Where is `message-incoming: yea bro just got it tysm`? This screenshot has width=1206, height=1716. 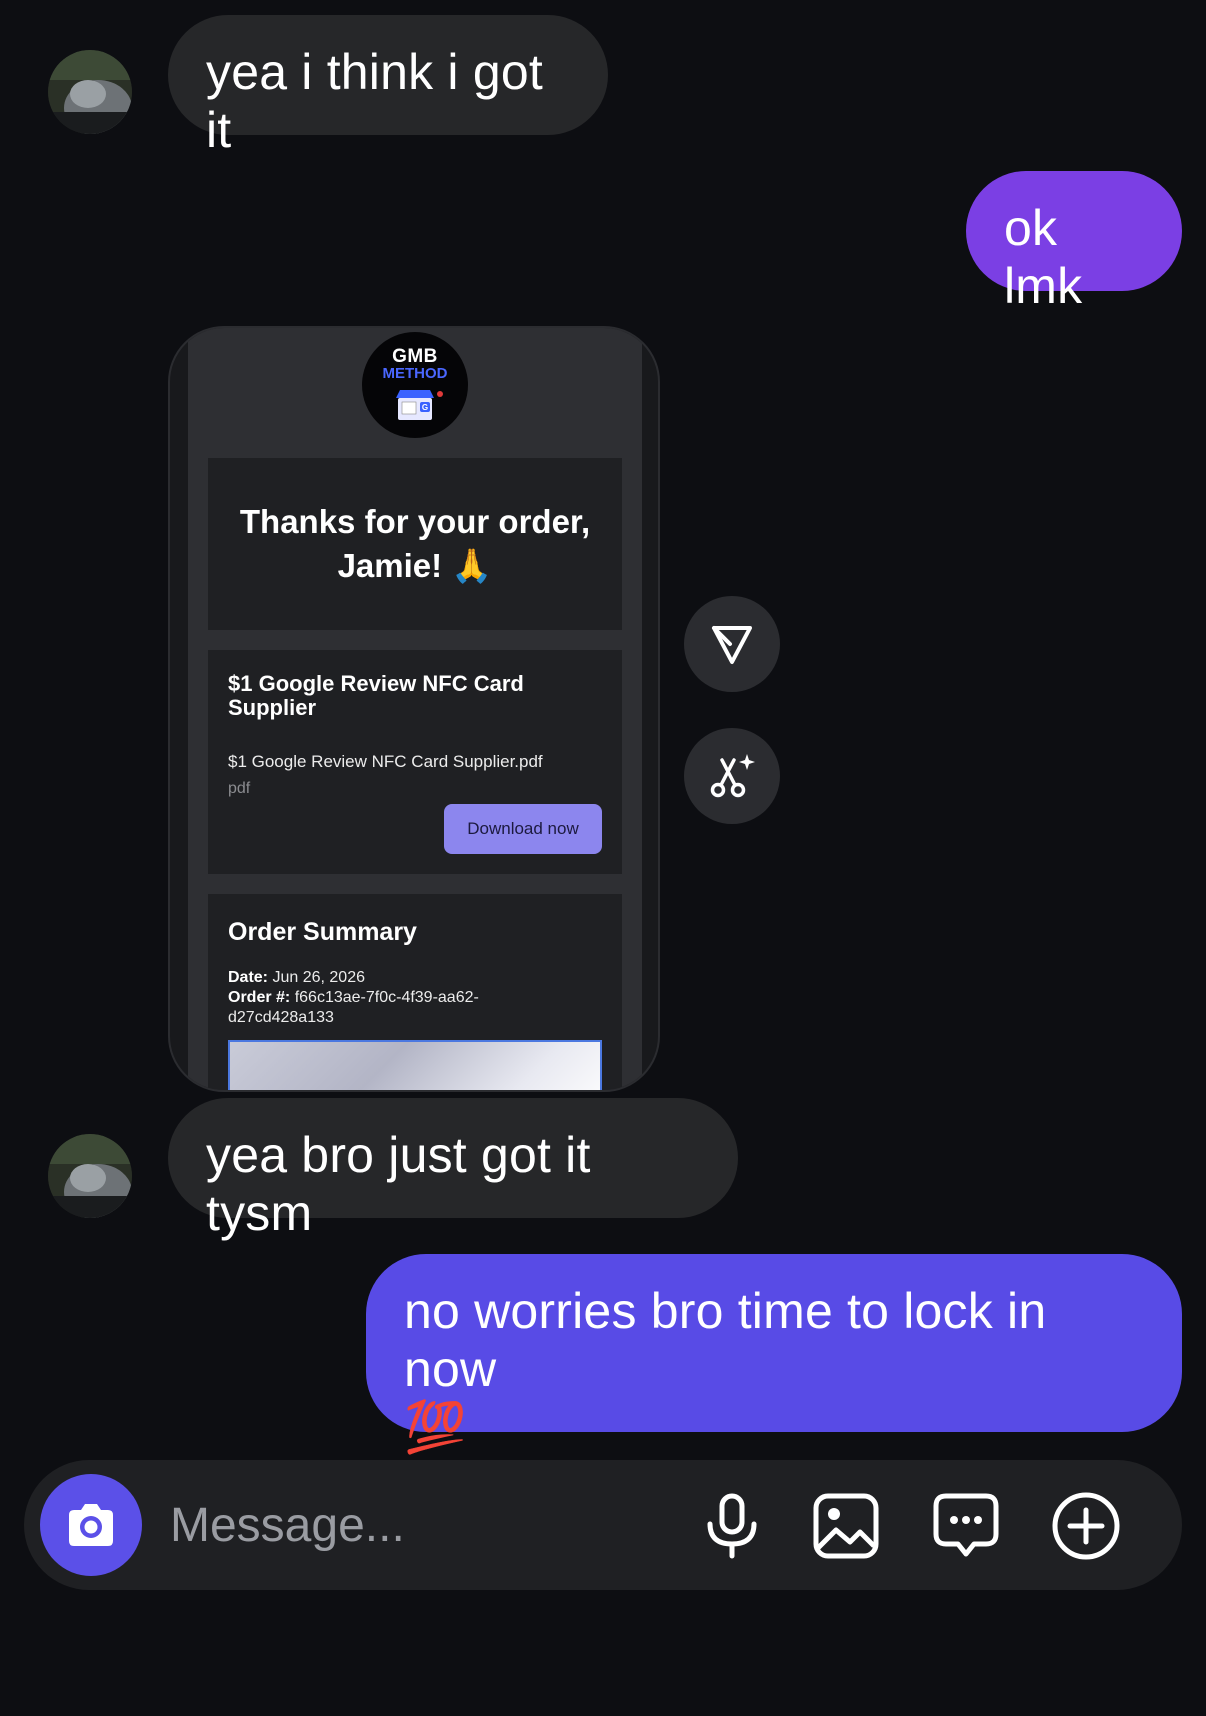 message-incoming: yea bro just got it tysm is located at coordinates (453, 1169).